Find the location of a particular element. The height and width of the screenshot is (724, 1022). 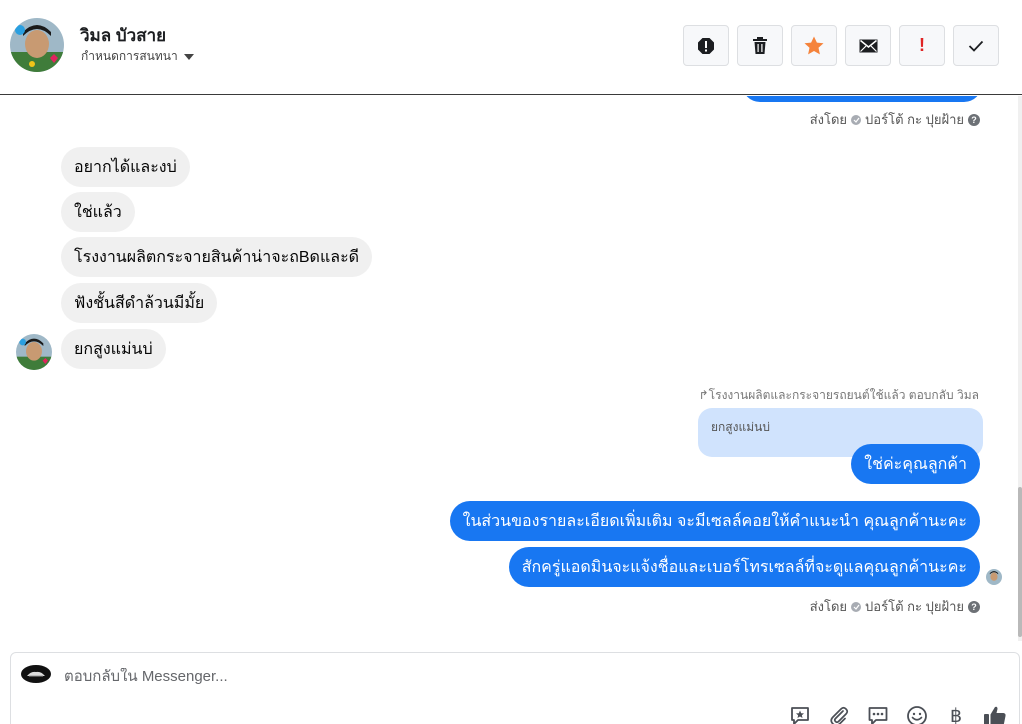

payment-button: ฿ is located at coordinates (956, 714).